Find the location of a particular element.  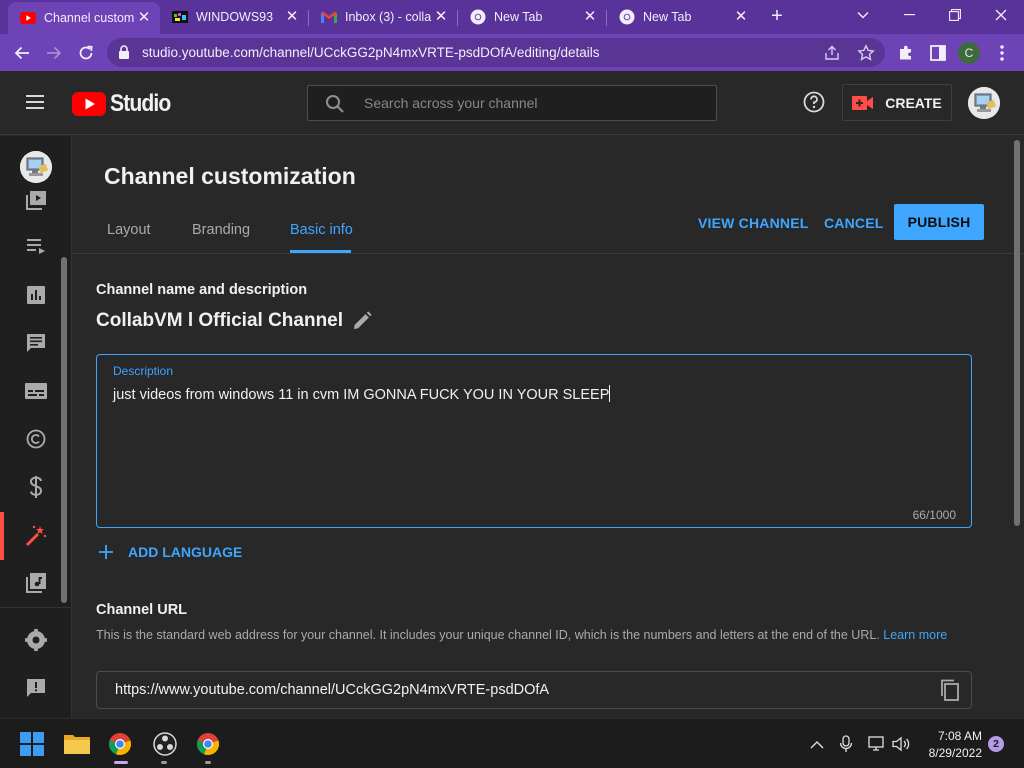

help-icon is located at coordinates (814, 102).